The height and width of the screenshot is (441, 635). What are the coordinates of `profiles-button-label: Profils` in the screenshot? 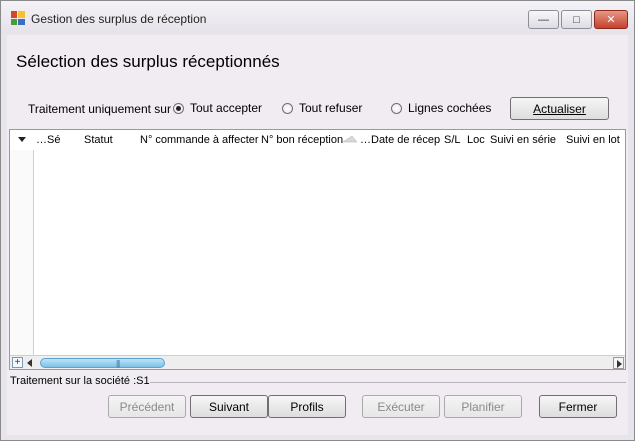 It's located at (307, 406).